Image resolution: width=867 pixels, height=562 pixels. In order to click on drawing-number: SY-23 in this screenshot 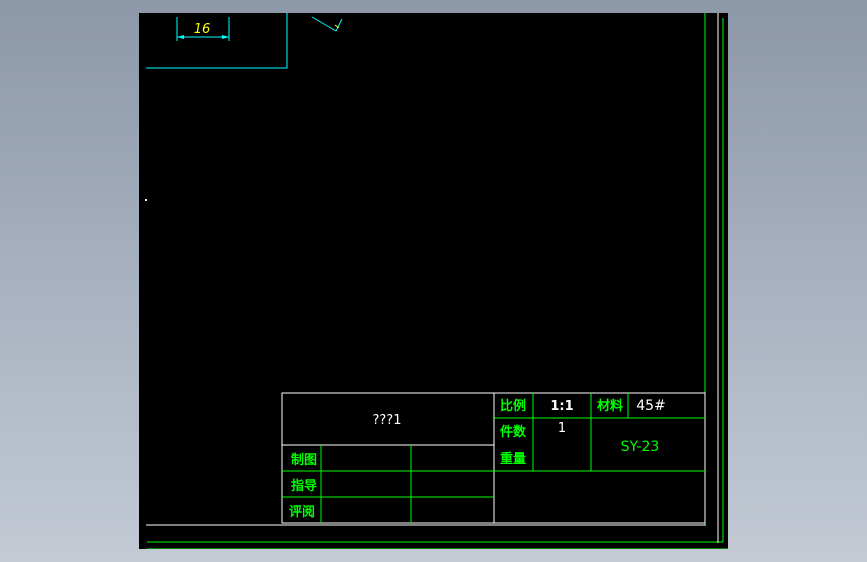, I will do `click(640, 447)`.